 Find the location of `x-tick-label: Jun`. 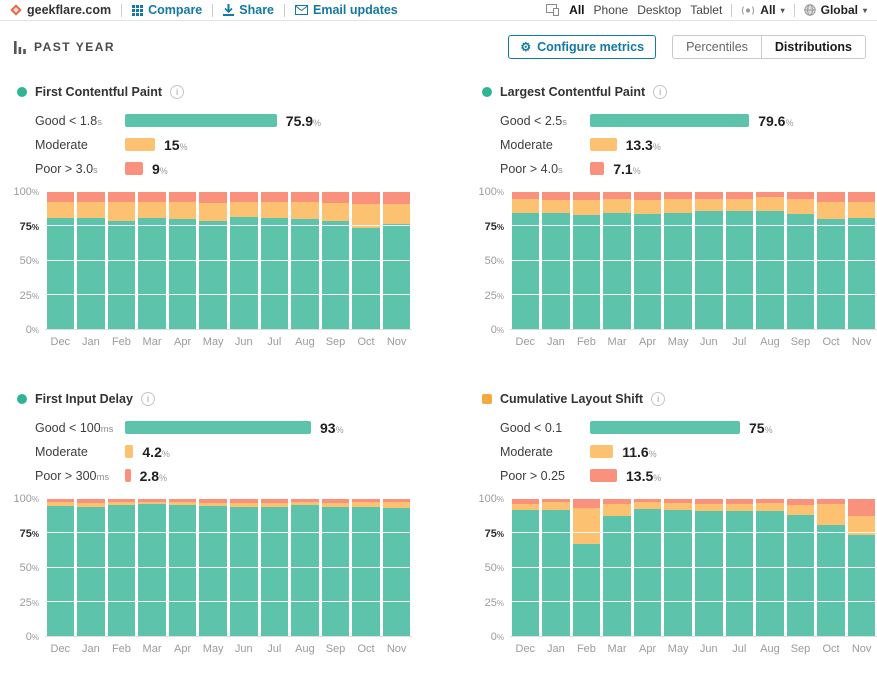

x-tick-label: Jun is located at coordinates (708, 342).